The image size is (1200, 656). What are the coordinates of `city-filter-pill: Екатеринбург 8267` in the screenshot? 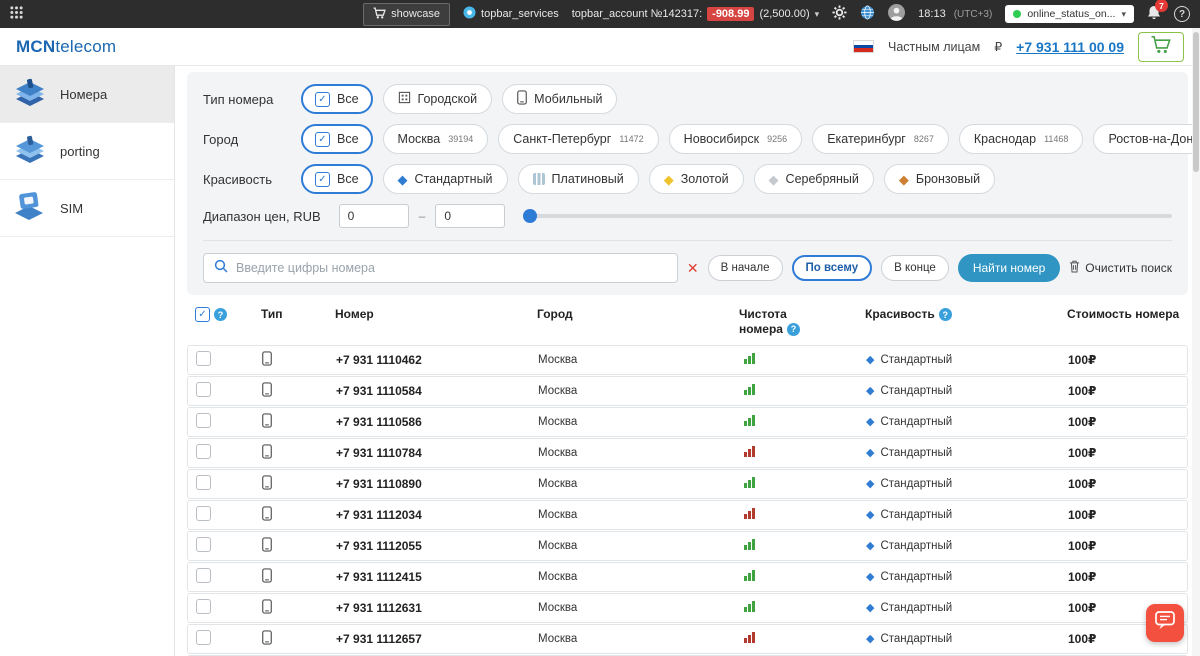 It's located at (880, 139).